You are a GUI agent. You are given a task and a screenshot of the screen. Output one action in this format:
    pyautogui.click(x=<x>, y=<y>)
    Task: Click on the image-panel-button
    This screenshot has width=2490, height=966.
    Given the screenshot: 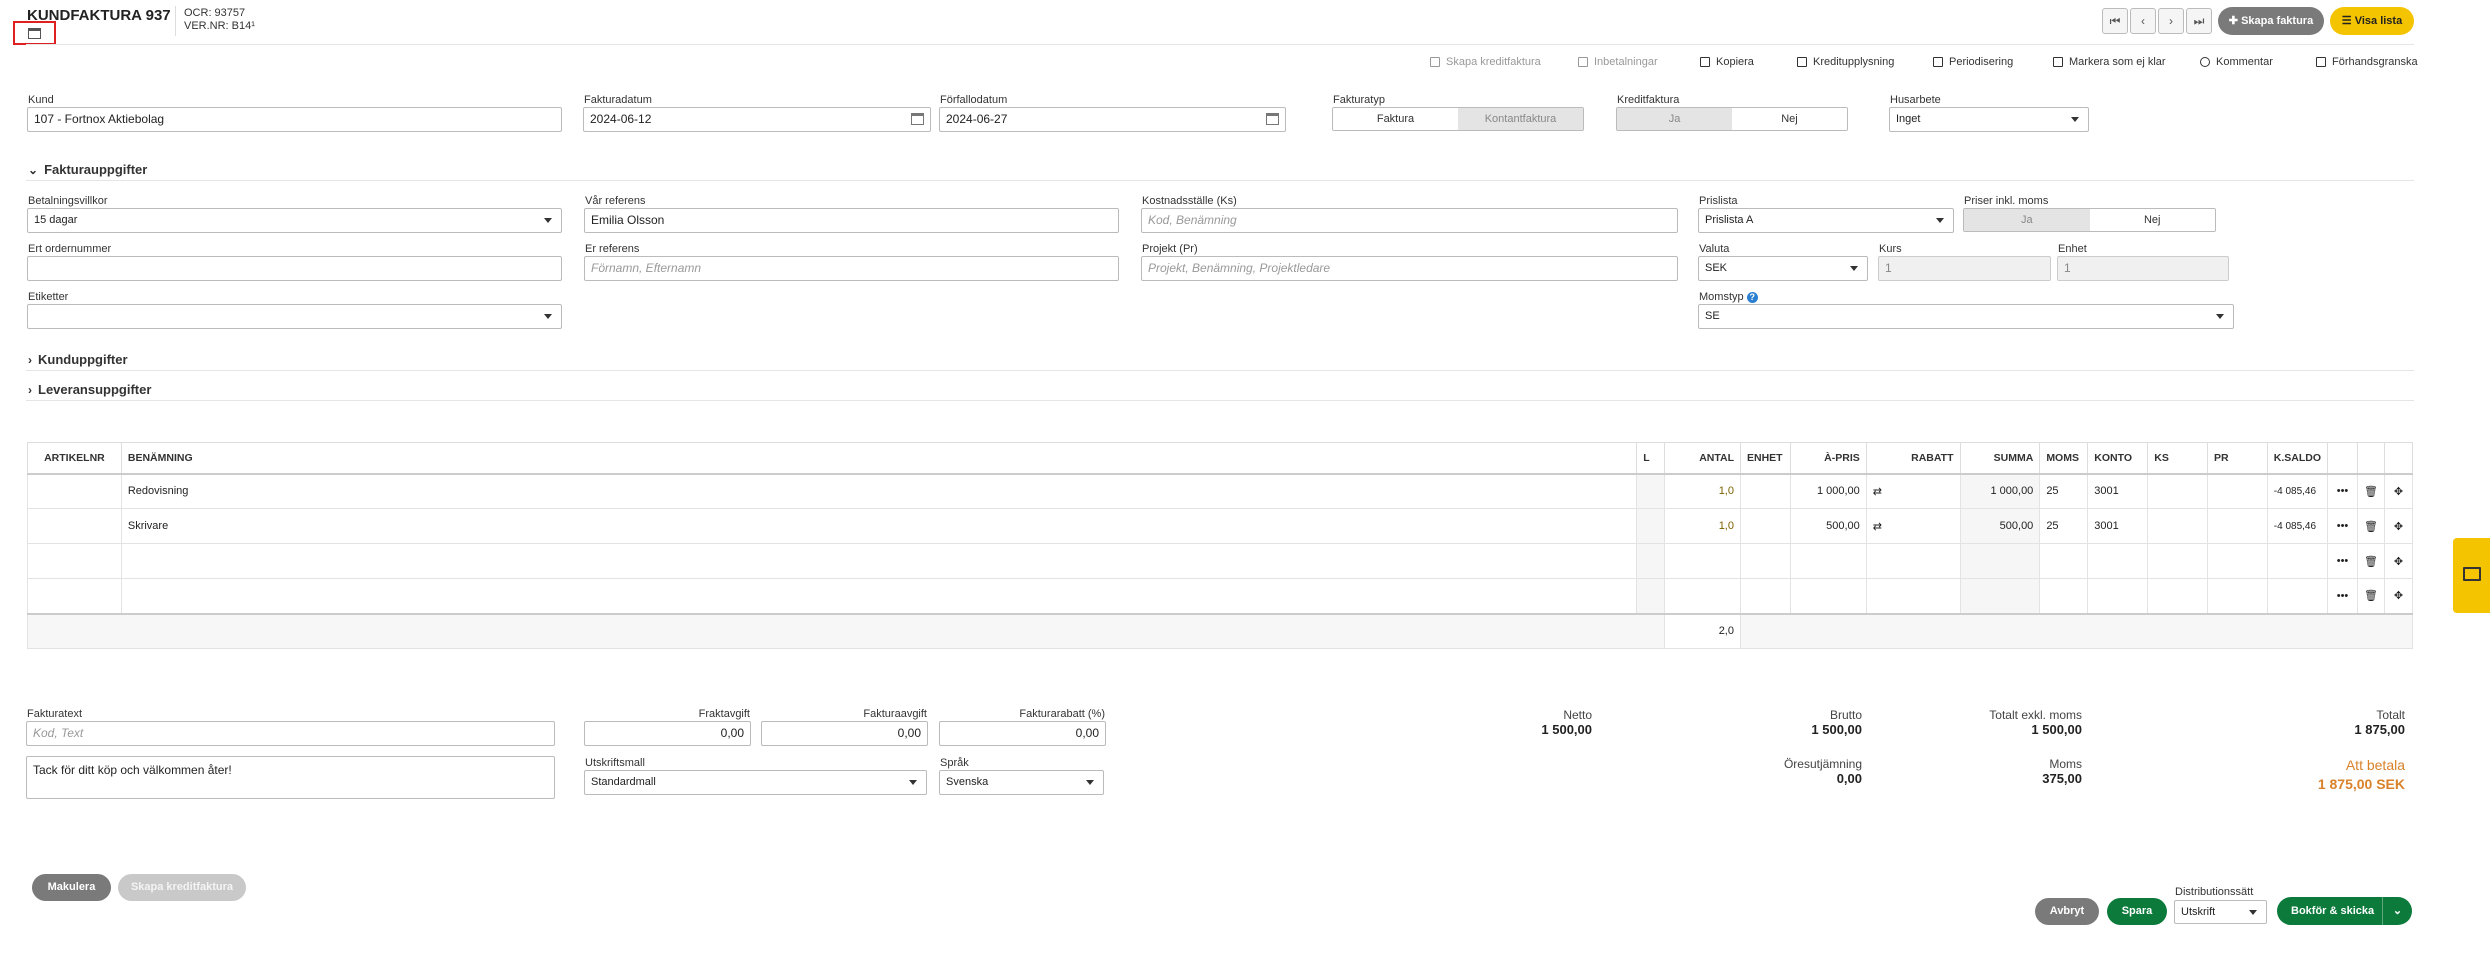 What is the action you would take?
    pyautogui.click(x=2471, y=575)
    